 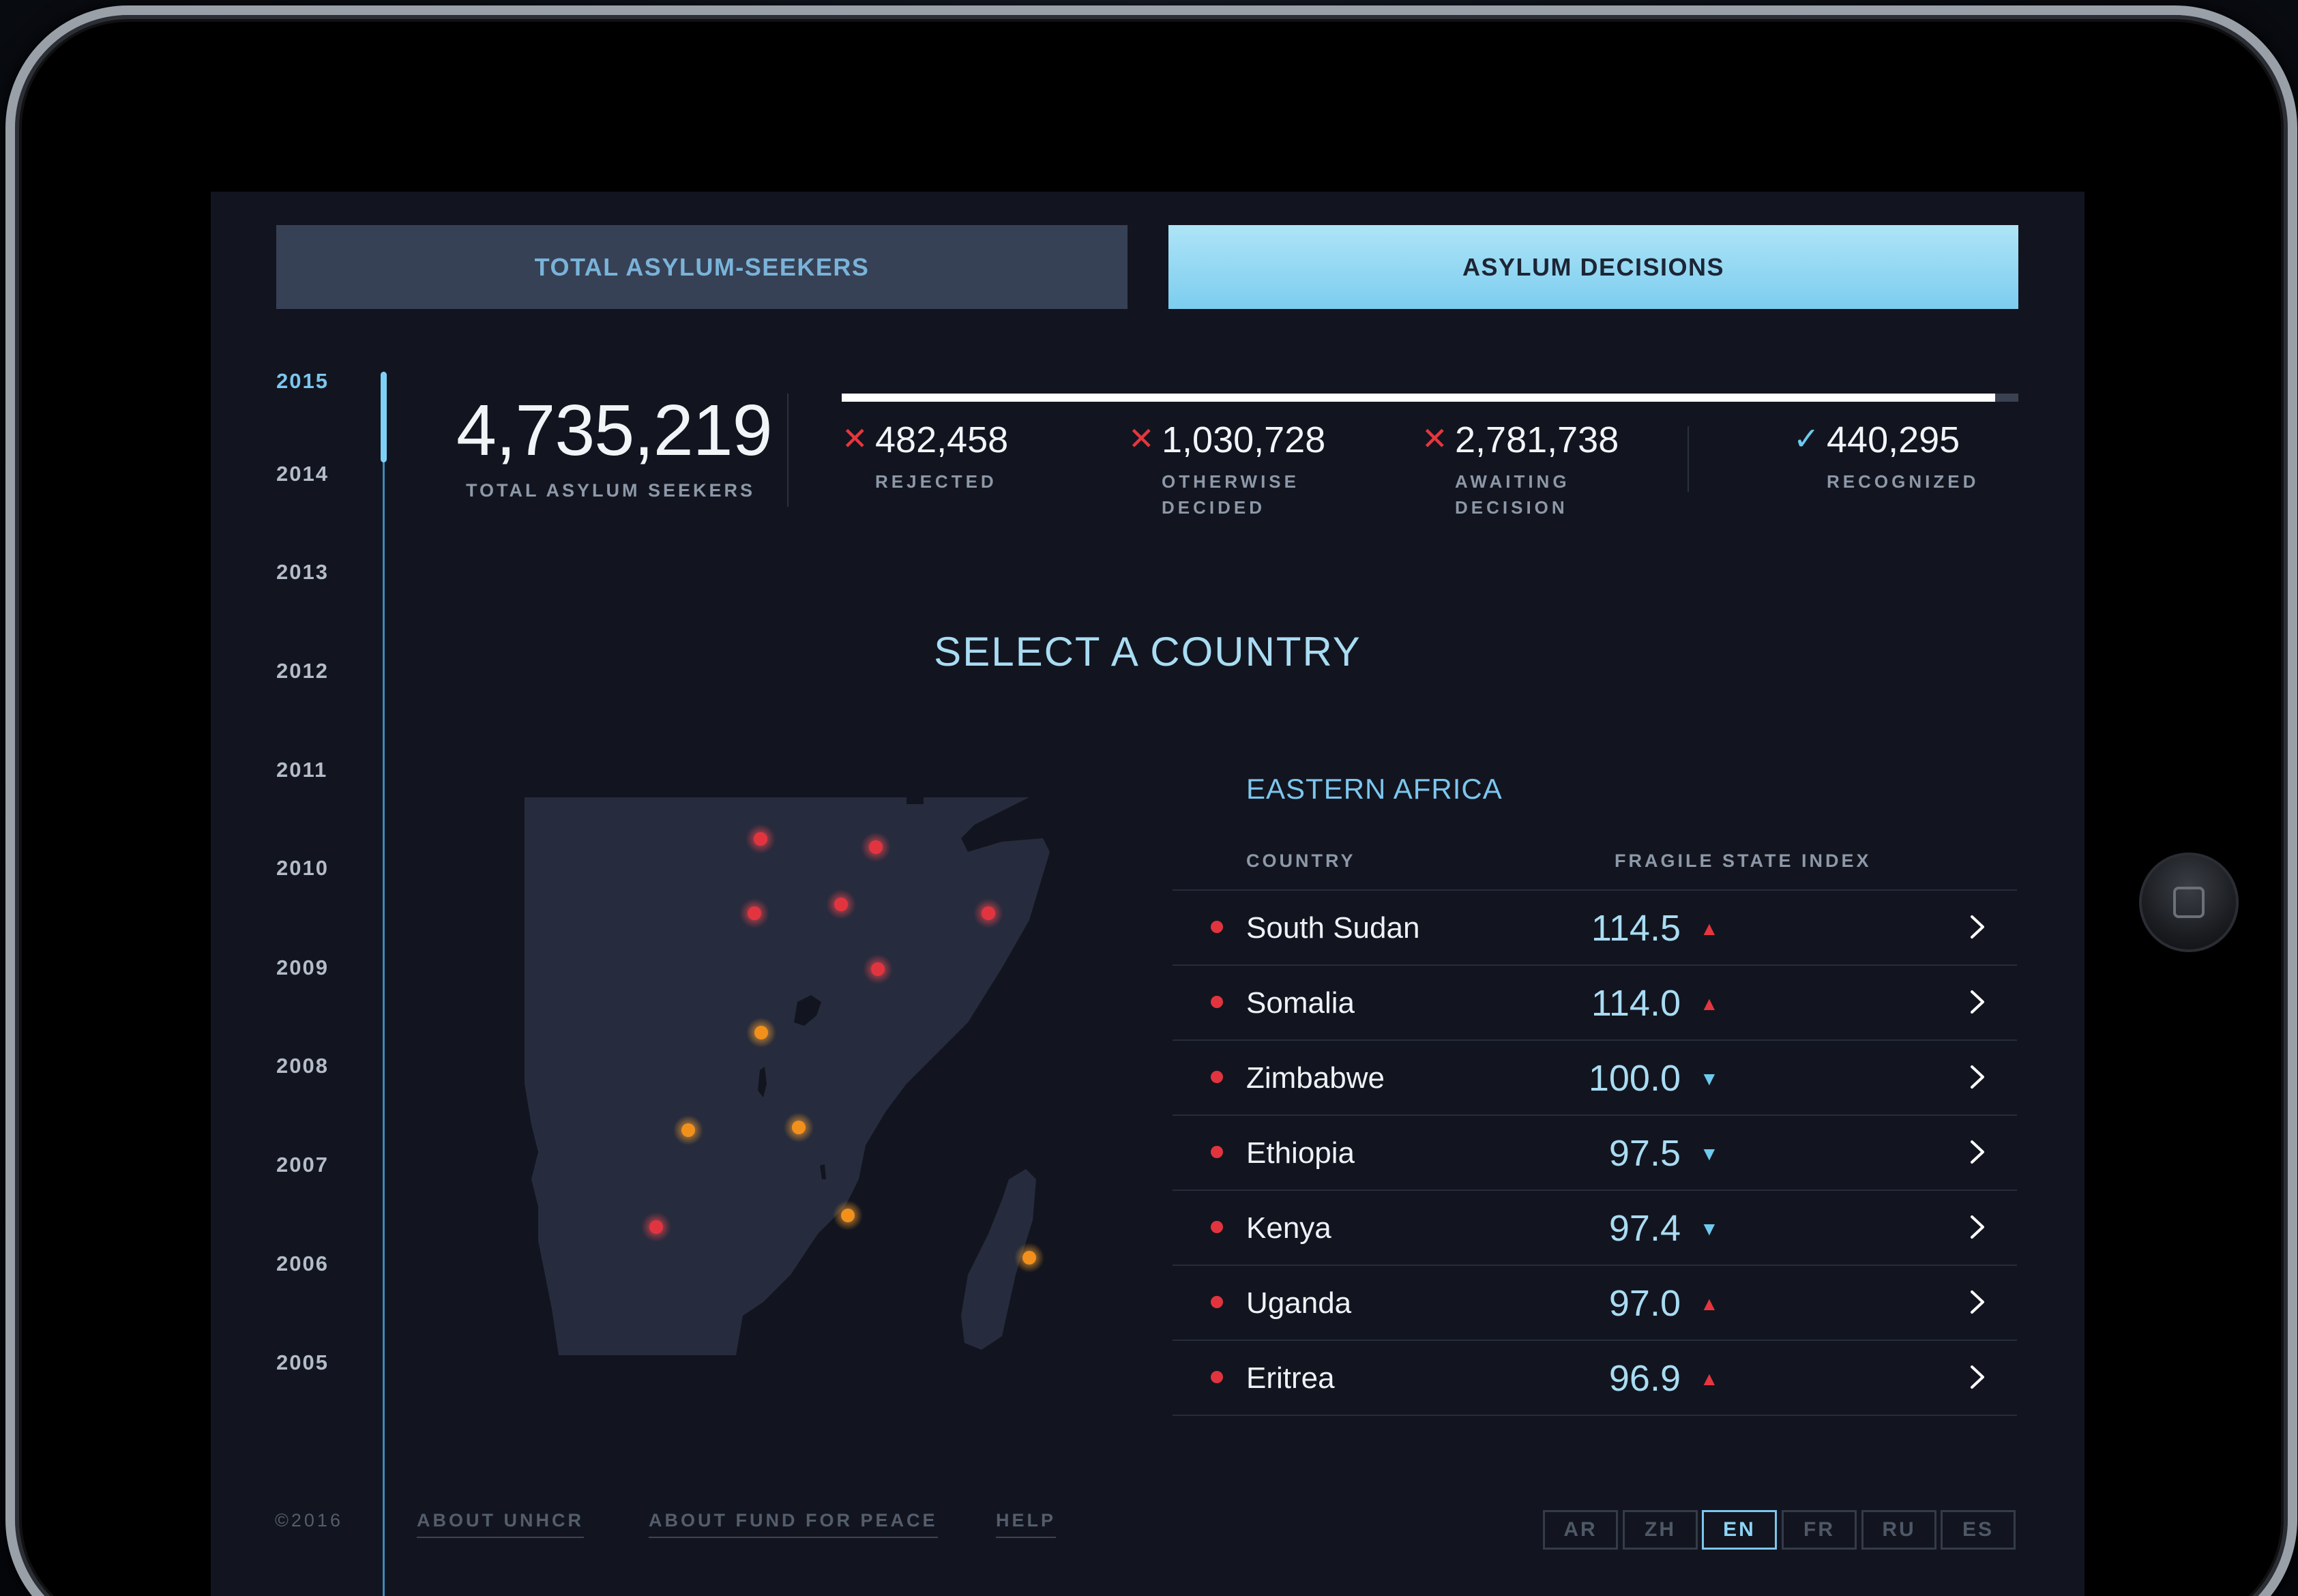 What do you see at coordinates (614, 431) in the screenshot?
I see `total-asylum-seekers-value: 4,735,219` at bounding box center [614, 431].